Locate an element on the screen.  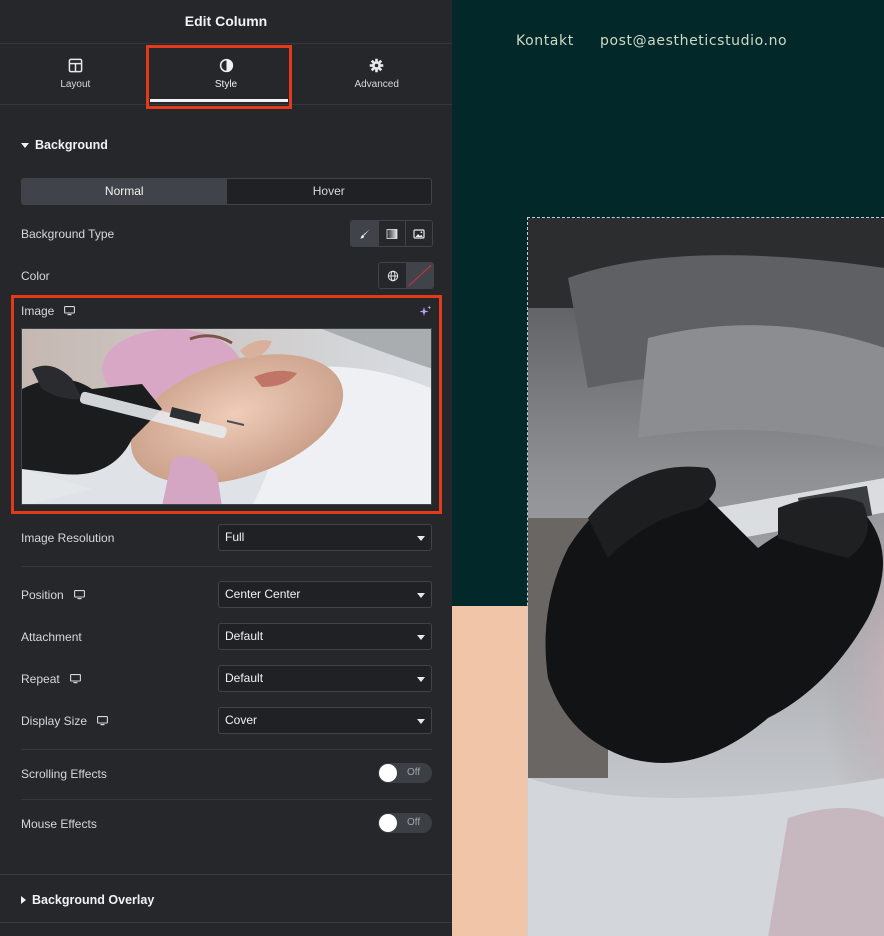
peach-accent-block is located at coordinates (492, 771).